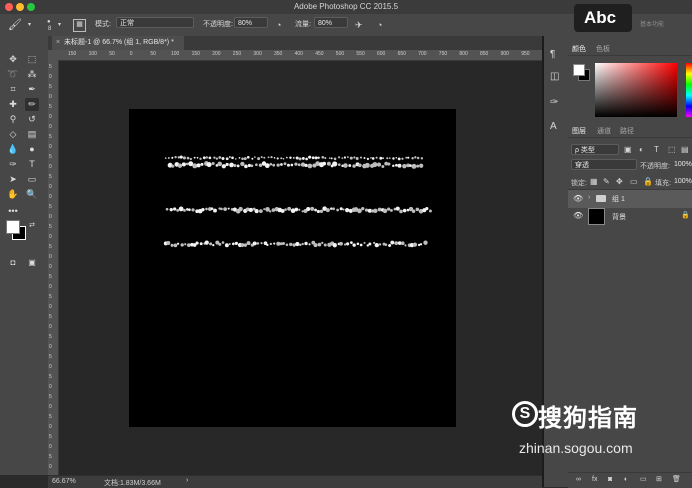 The image size is (692, 488). Describe the element at coordinates (553, 127) in the screenshot. I see `character-panel-icon: A` at that location.